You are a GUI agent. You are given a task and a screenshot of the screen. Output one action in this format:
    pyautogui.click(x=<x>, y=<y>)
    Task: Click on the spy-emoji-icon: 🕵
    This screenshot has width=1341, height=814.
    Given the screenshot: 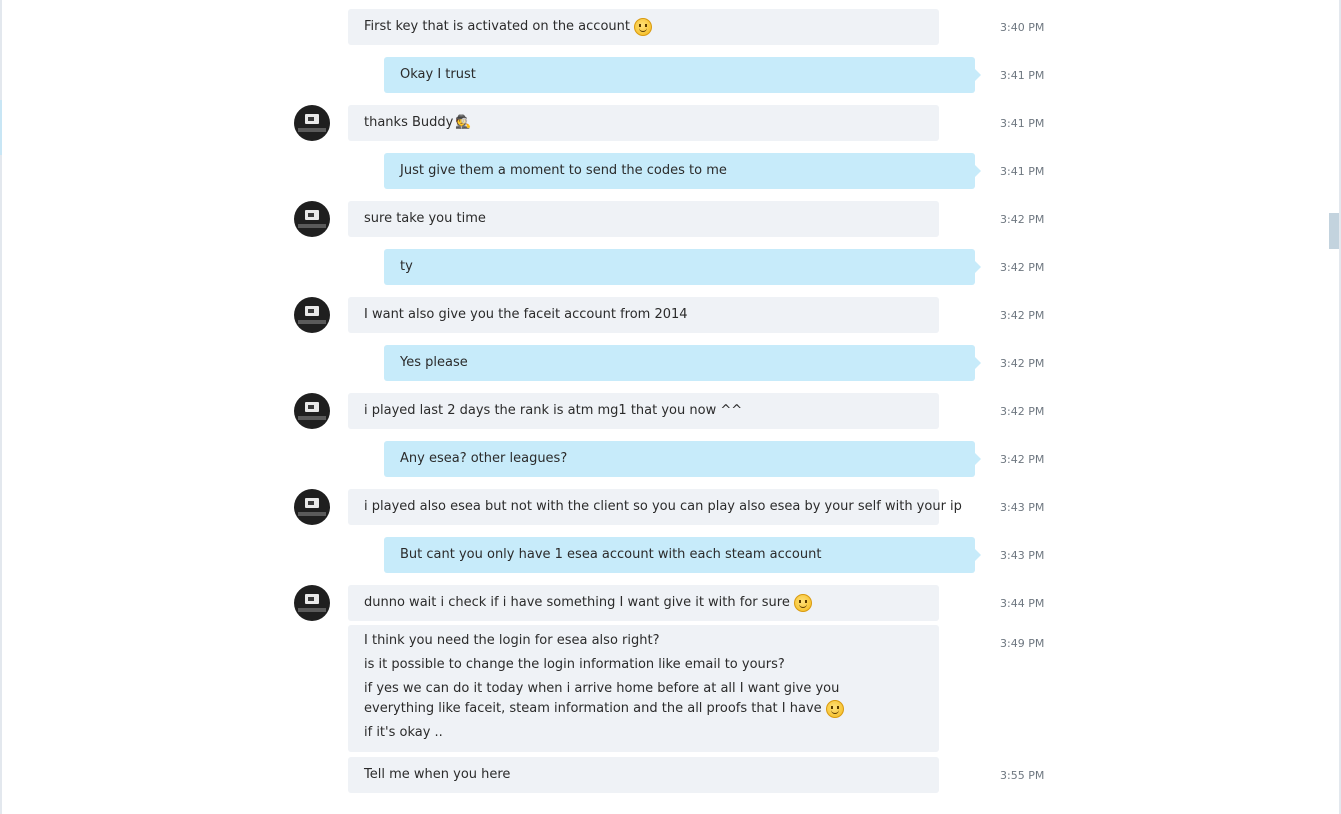 What is the action you would take?
    pyautogui.click(x=463, y=122)
    